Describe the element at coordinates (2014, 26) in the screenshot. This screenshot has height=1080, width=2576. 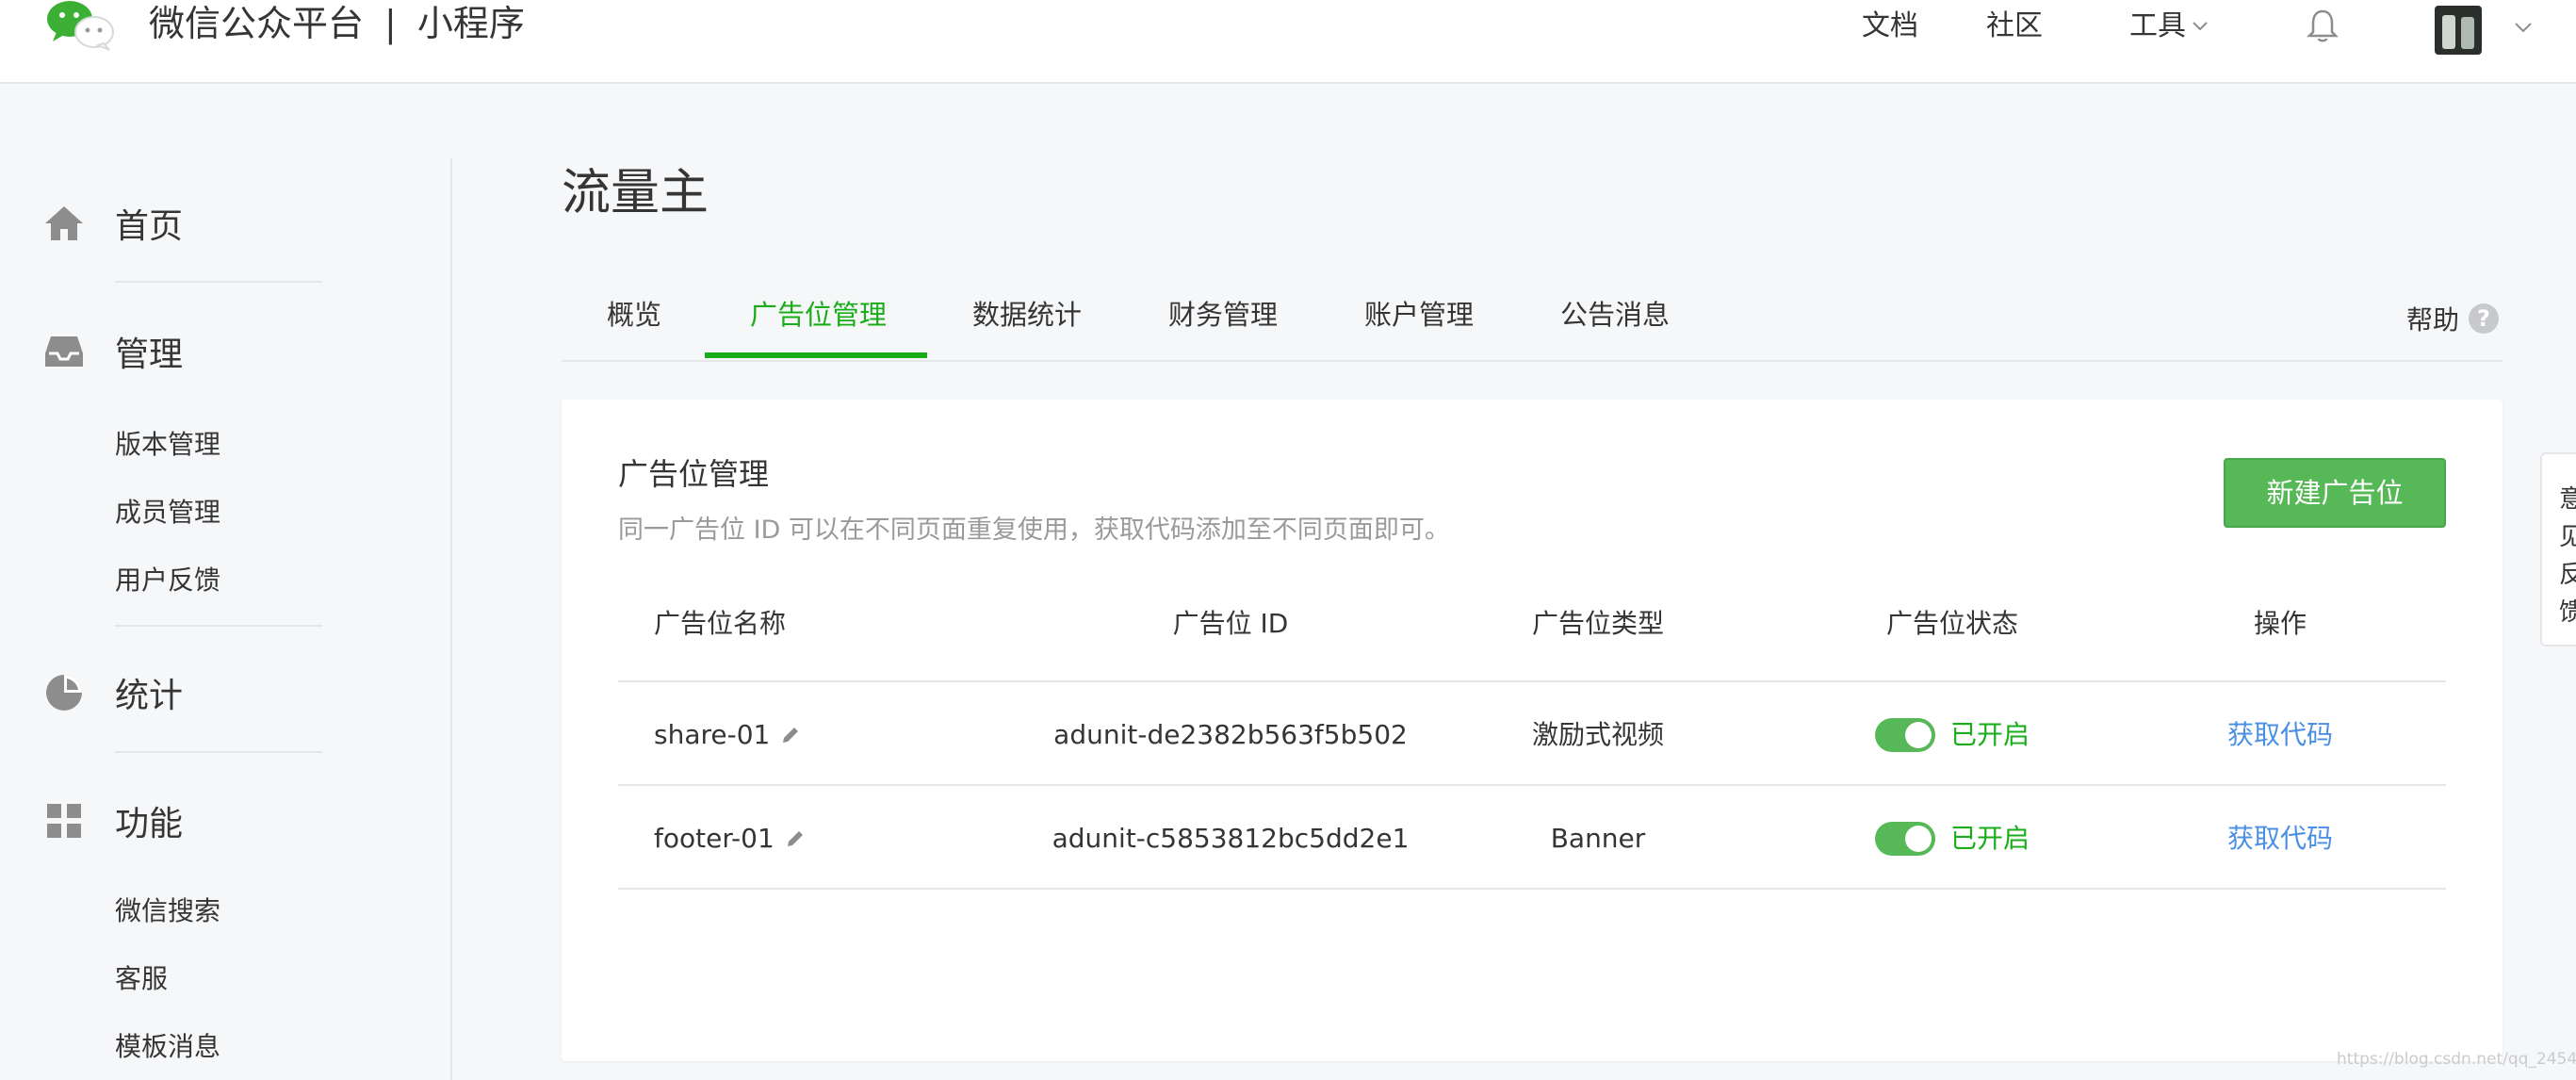
I see `nav-community-link: 社区` at that location.